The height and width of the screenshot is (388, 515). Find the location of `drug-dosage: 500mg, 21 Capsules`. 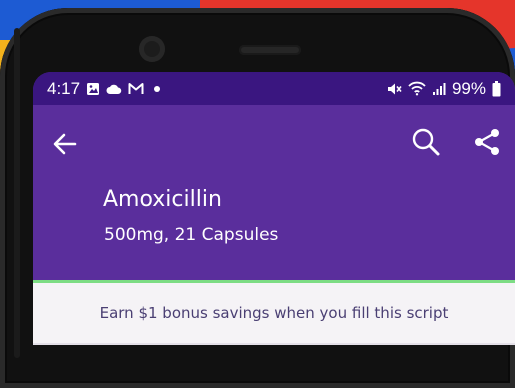

drug-dosage: 500mg, 21 Capsules is located at coordinates (191, 235).